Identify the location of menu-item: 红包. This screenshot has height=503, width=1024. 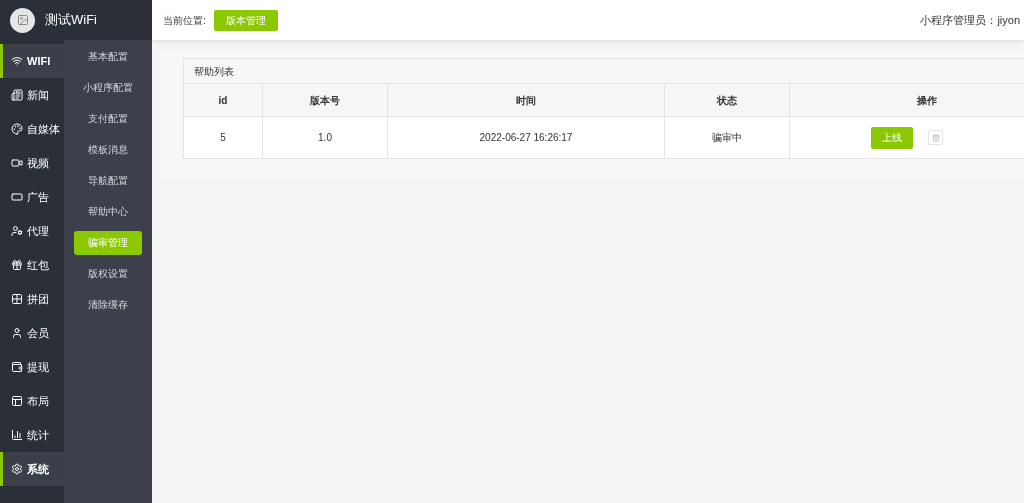
(32, 265).